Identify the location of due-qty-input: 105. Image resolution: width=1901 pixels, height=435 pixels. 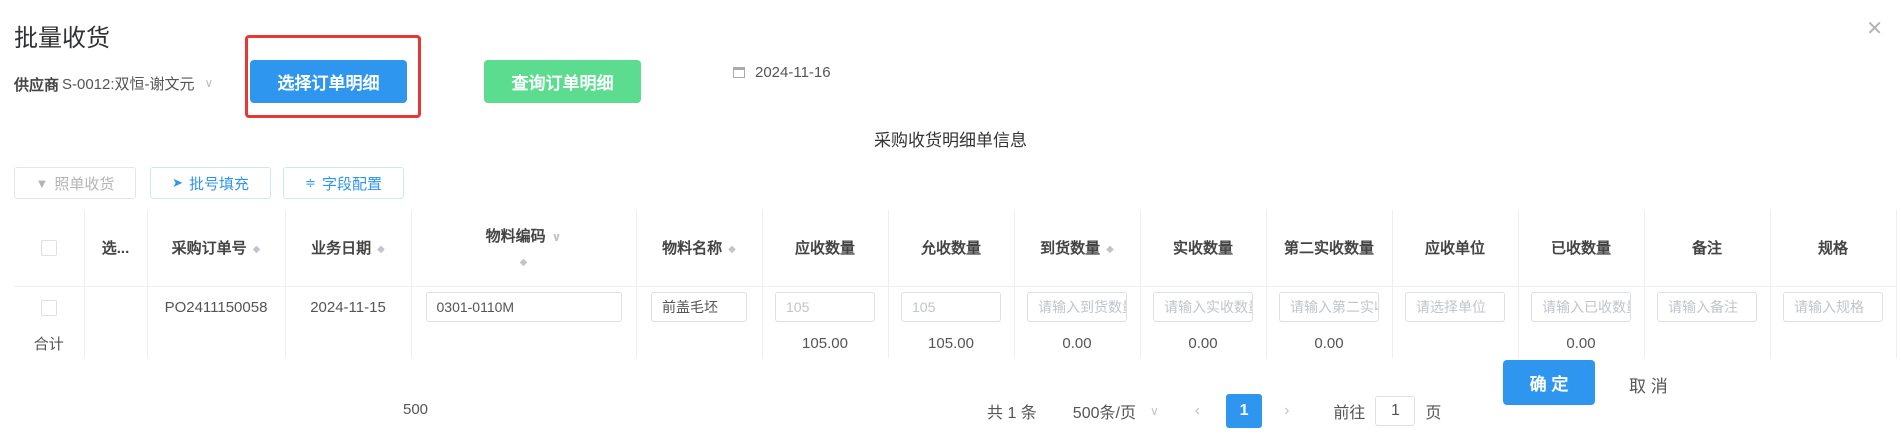
(825, 307).